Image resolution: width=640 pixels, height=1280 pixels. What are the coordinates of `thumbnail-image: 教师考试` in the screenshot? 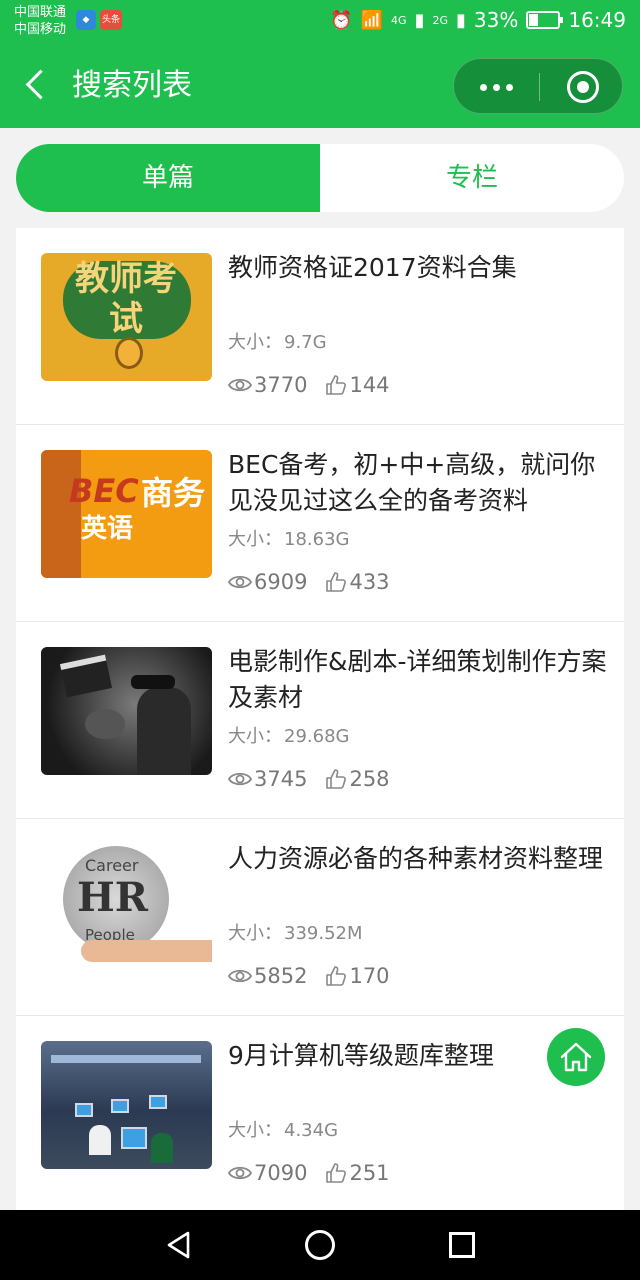 It's located at (126, 317).